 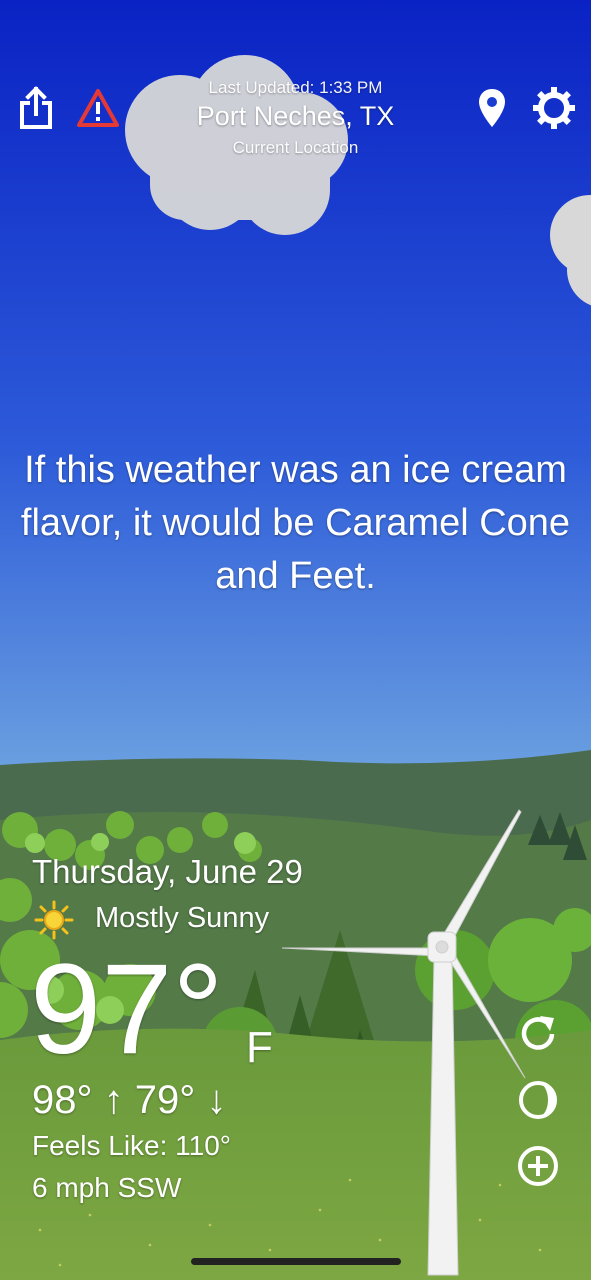 I want to click on moon-phase-button, so click(x=538, y=1100).